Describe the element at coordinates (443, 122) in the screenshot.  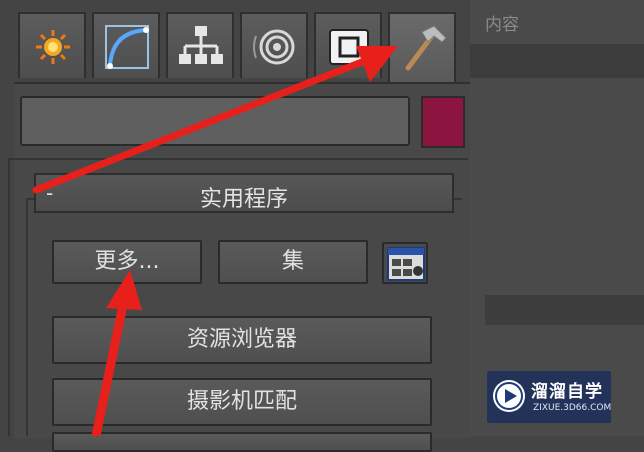
I see `object-color-swatch` at that location.